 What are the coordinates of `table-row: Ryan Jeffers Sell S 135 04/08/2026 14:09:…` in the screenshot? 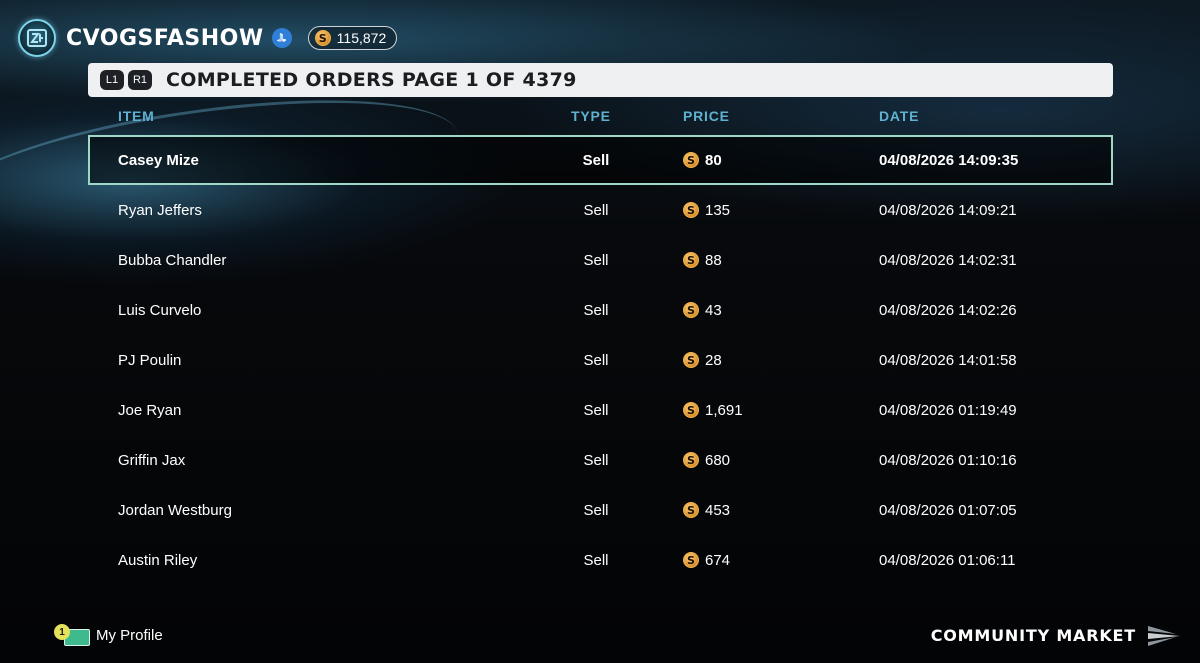 It's located at (600, 210).